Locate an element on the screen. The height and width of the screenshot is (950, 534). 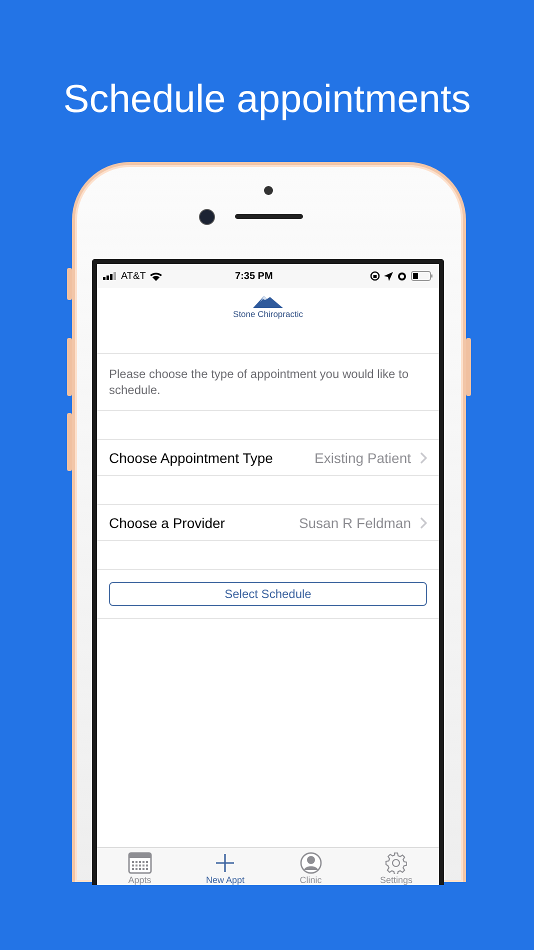
list-row: Choose a Provider Susan R Feldman is located at coordinates (268, 523).